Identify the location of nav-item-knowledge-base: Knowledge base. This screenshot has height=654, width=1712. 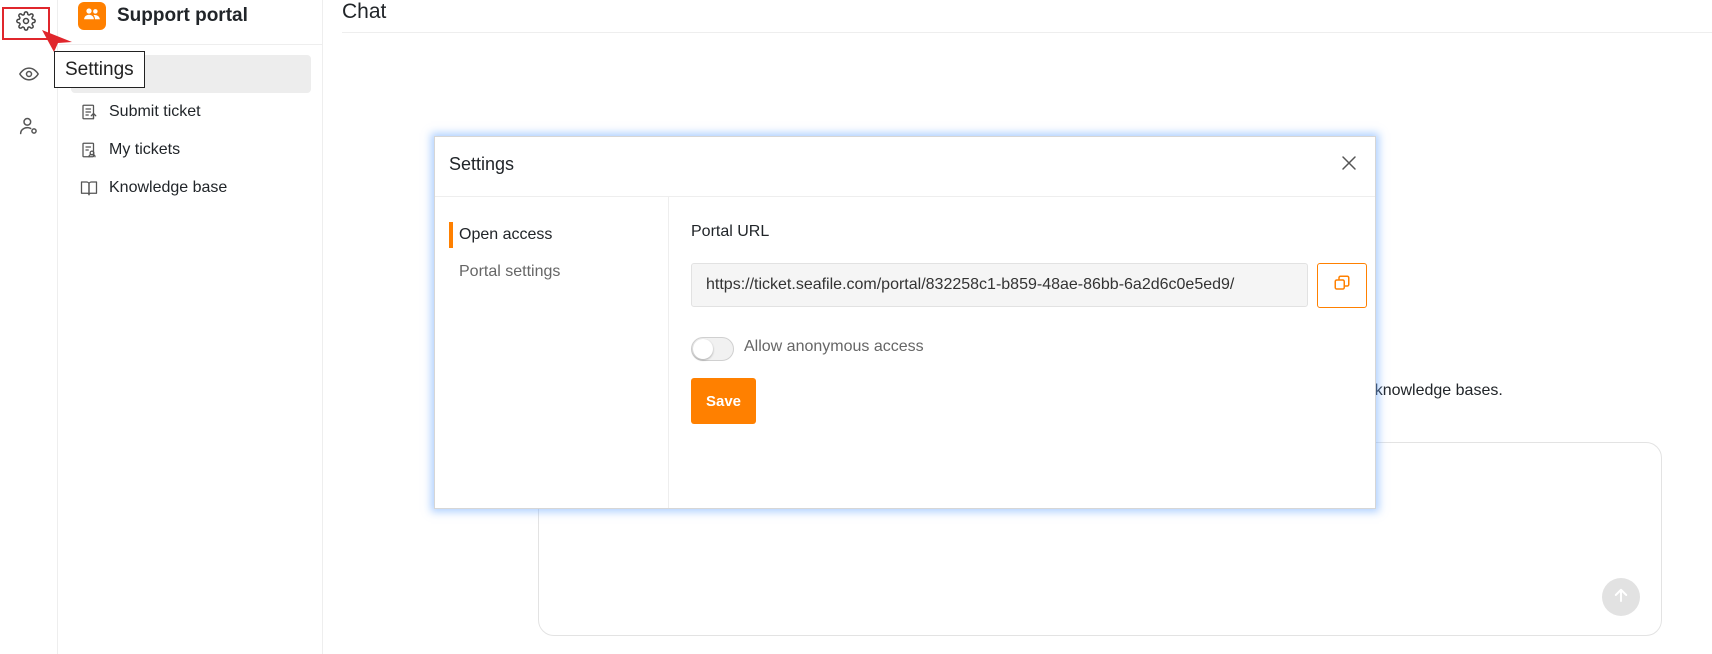
(191, 188).